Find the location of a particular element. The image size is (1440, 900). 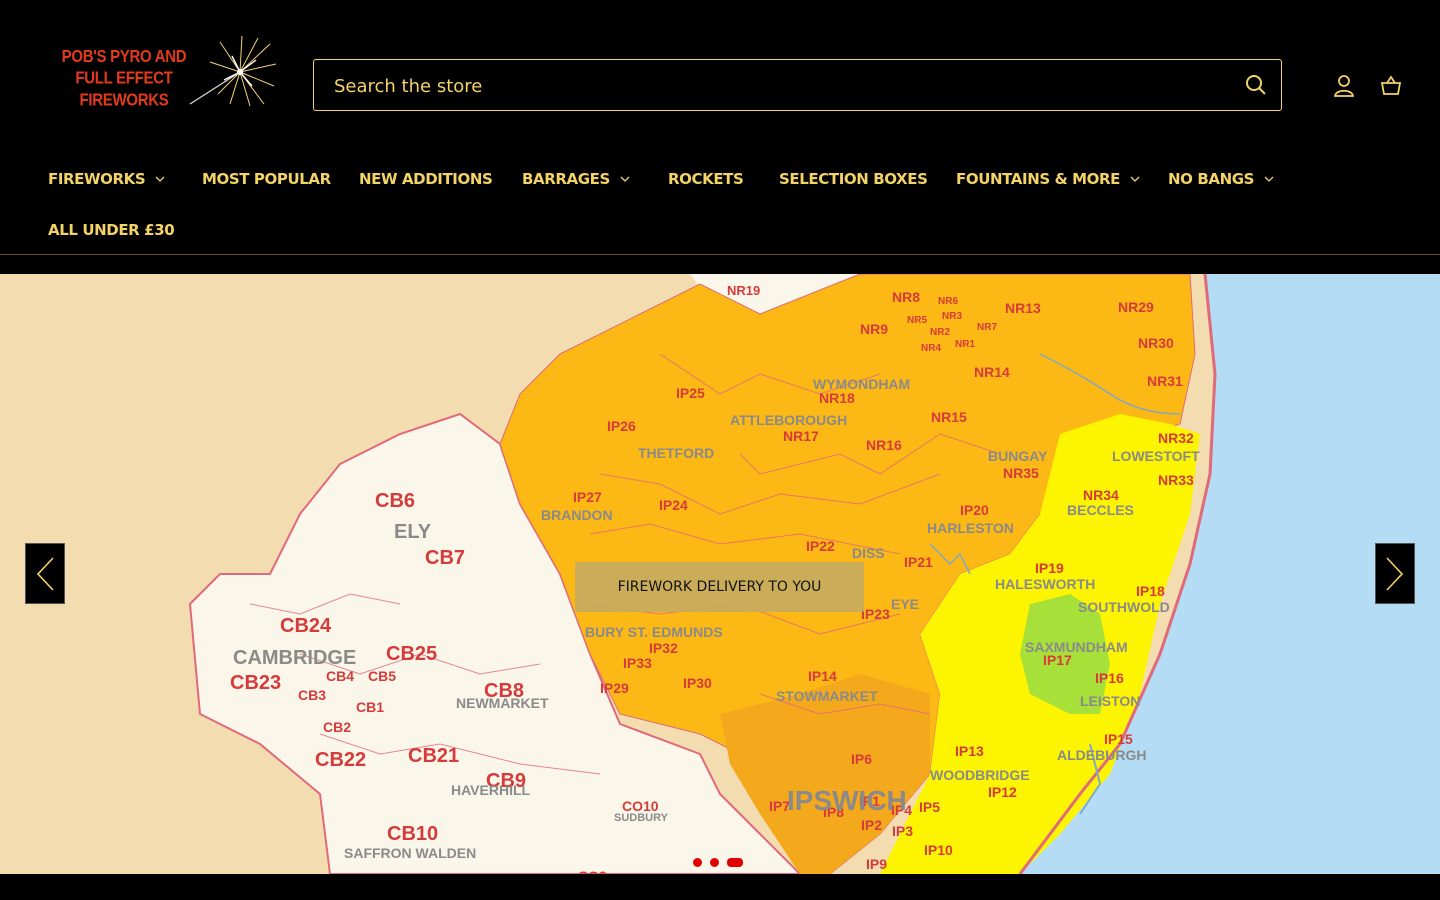

map-label-ip12: IP12 is located at coordinates (1002, 792).